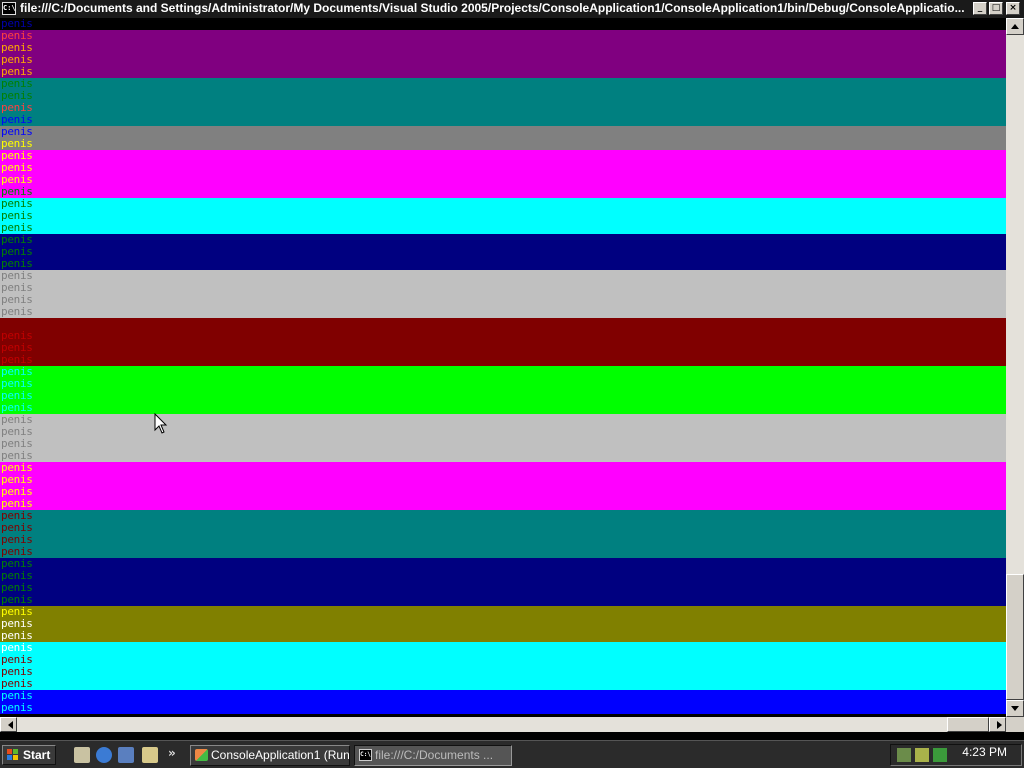 Image resolution: width=1024 pixels, height=768 pixels. What do you see at coordinates (997, 724) in the screenshot?
I see `scroll-right-arrow-icon` at bounding box center [997, 724].